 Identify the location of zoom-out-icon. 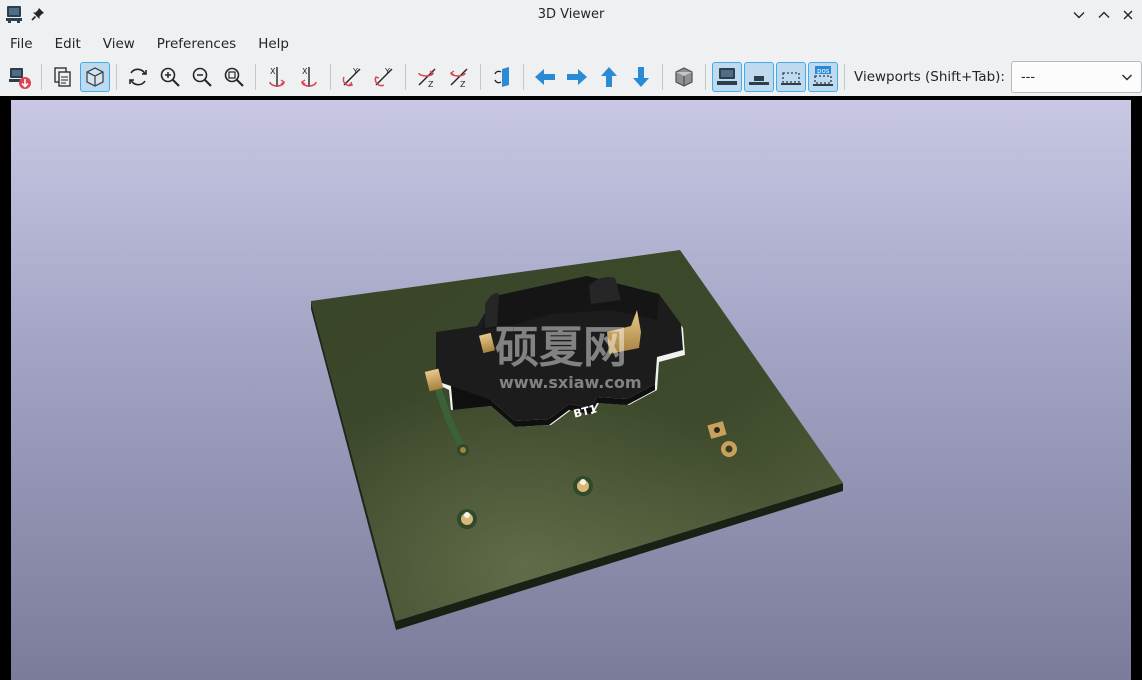
(202, 77).